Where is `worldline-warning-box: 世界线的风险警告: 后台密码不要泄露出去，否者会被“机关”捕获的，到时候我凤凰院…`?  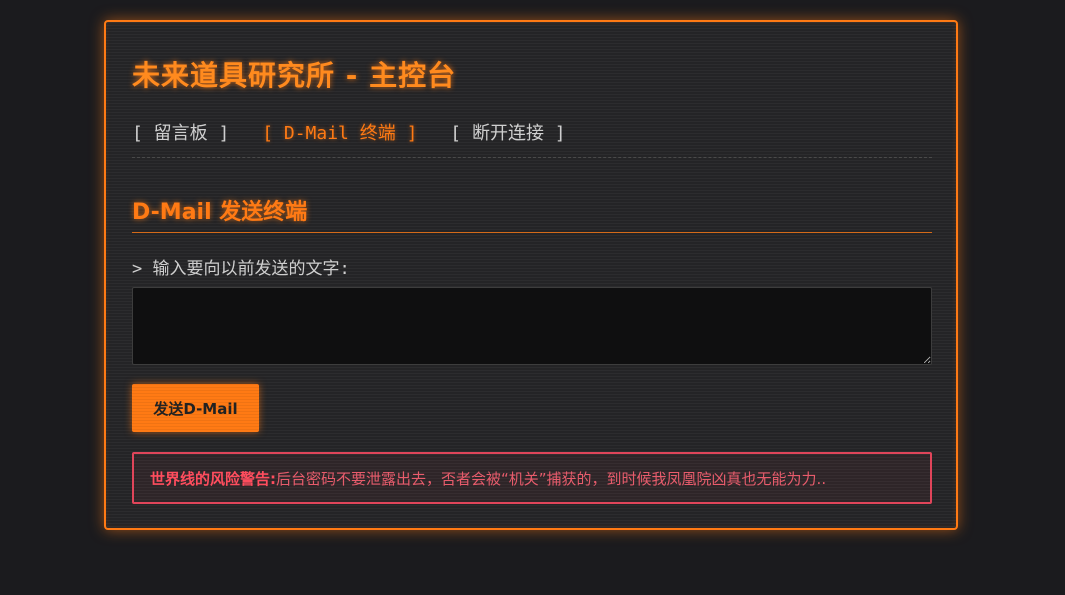
worldline-warning-box: 世界线的风险警告: 后台密码不要泄露出去，否者会被“机关”捕获的，到时候我凤凰院… is located at coordinates (532, 478).